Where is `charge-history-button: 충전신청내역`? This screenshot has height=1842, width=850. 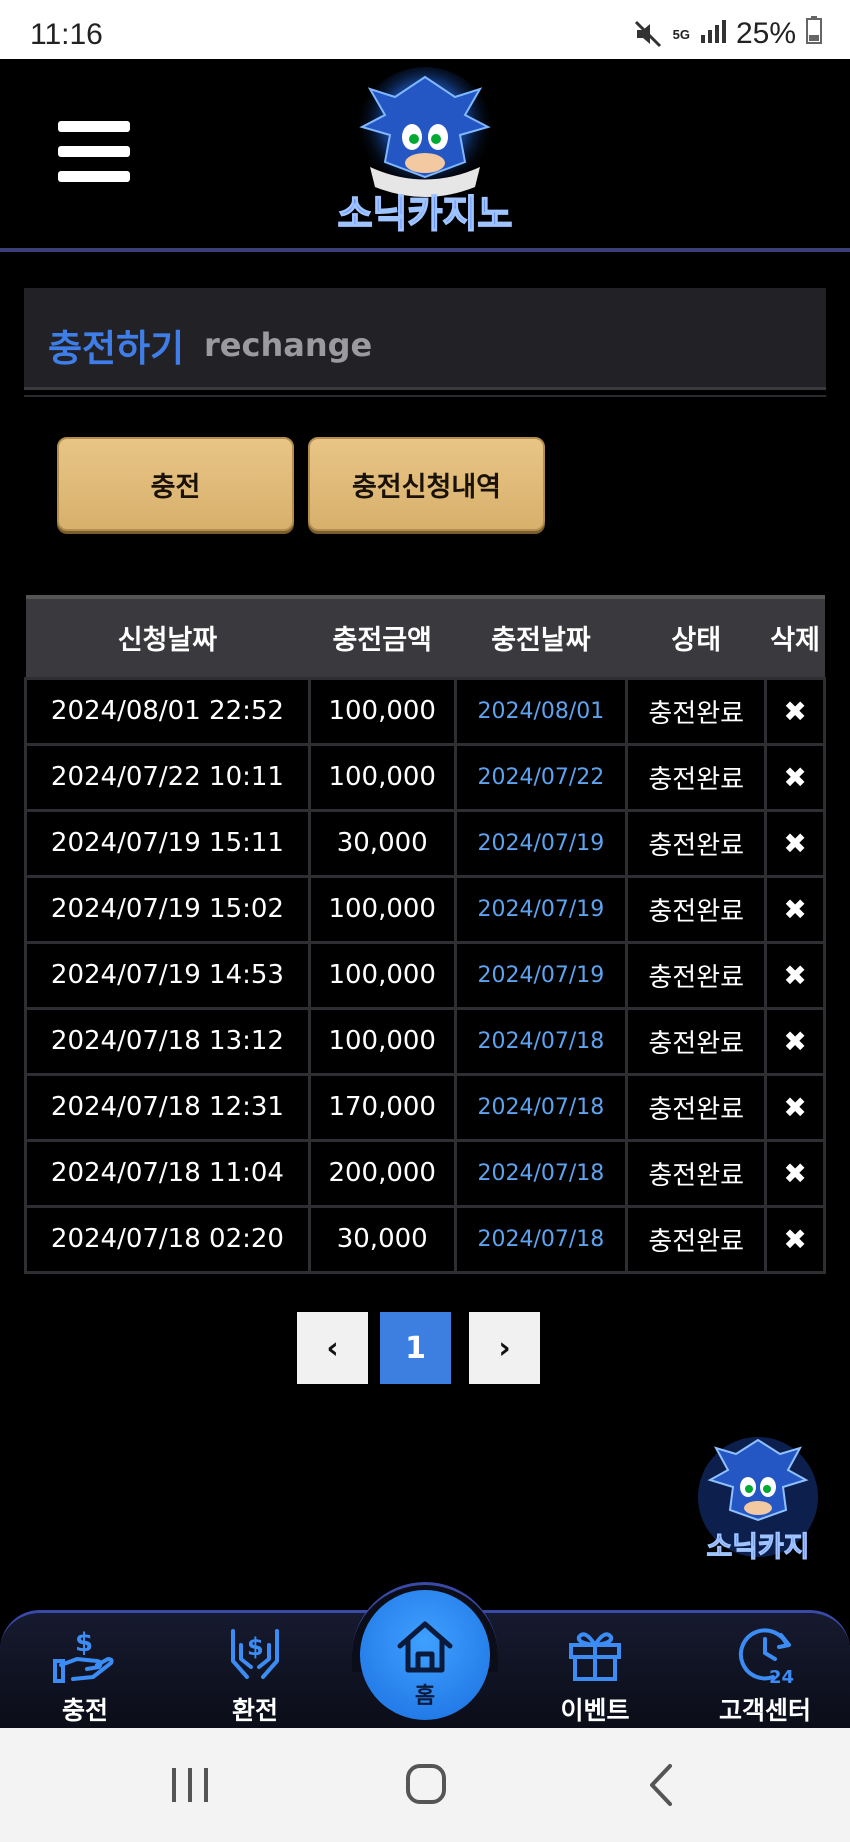
charge-history-button: 충전신청내역 is located at coordinates (426, 484).